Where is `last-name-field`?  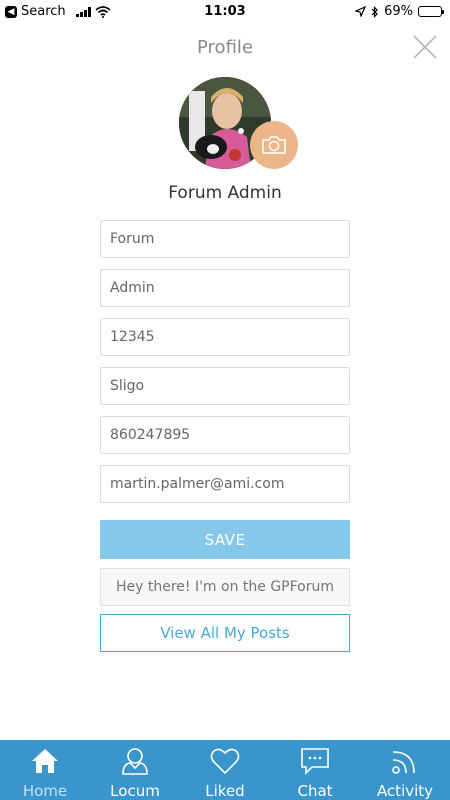
last-name-field is located at coordinates (225, 288).